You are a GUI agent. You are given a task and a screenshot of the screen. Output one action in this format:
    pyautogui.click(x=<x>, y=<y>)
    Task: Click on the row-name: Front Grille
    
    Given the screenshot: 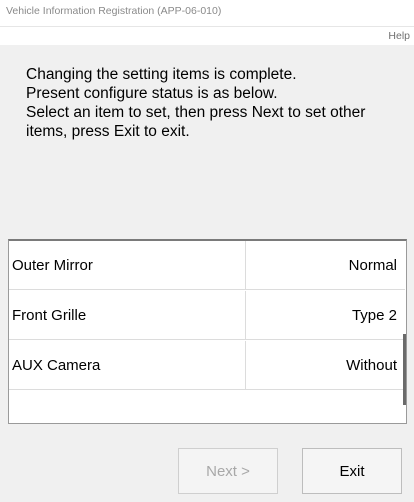 What is the action you would take?
    pyautogui.click(x=127, y=315)
    